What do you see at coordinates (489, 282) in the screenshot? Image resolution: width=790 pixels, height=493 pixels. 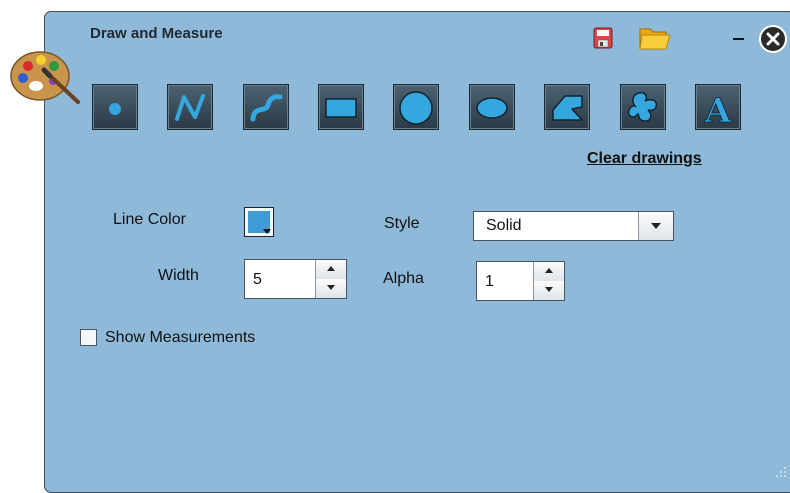 I see `alpha-value: 1` at bounding box center [489, 282].